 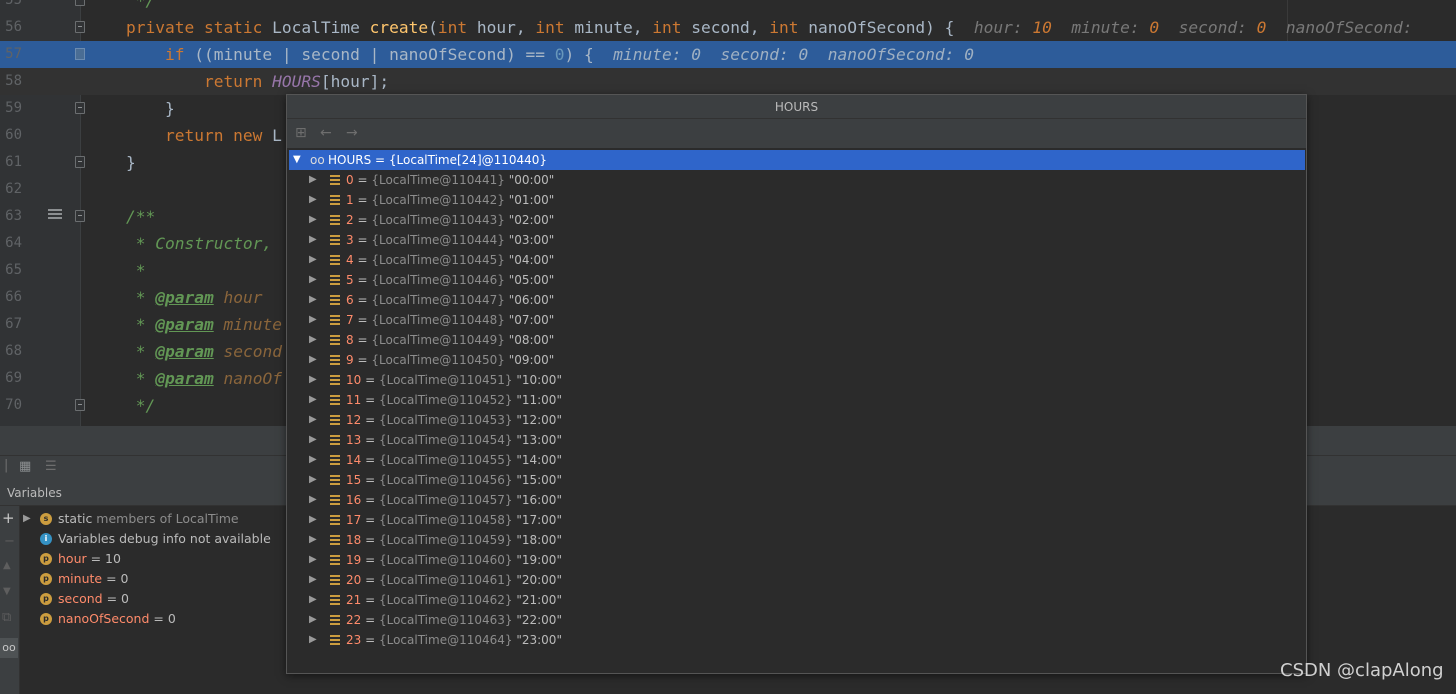 What do you see at coordinates (796, 600) in the screenshot?
I see `array-element-row: ▶ 21 = {LocalTime@110462} "21:00"` at bounding box center [796, 600].